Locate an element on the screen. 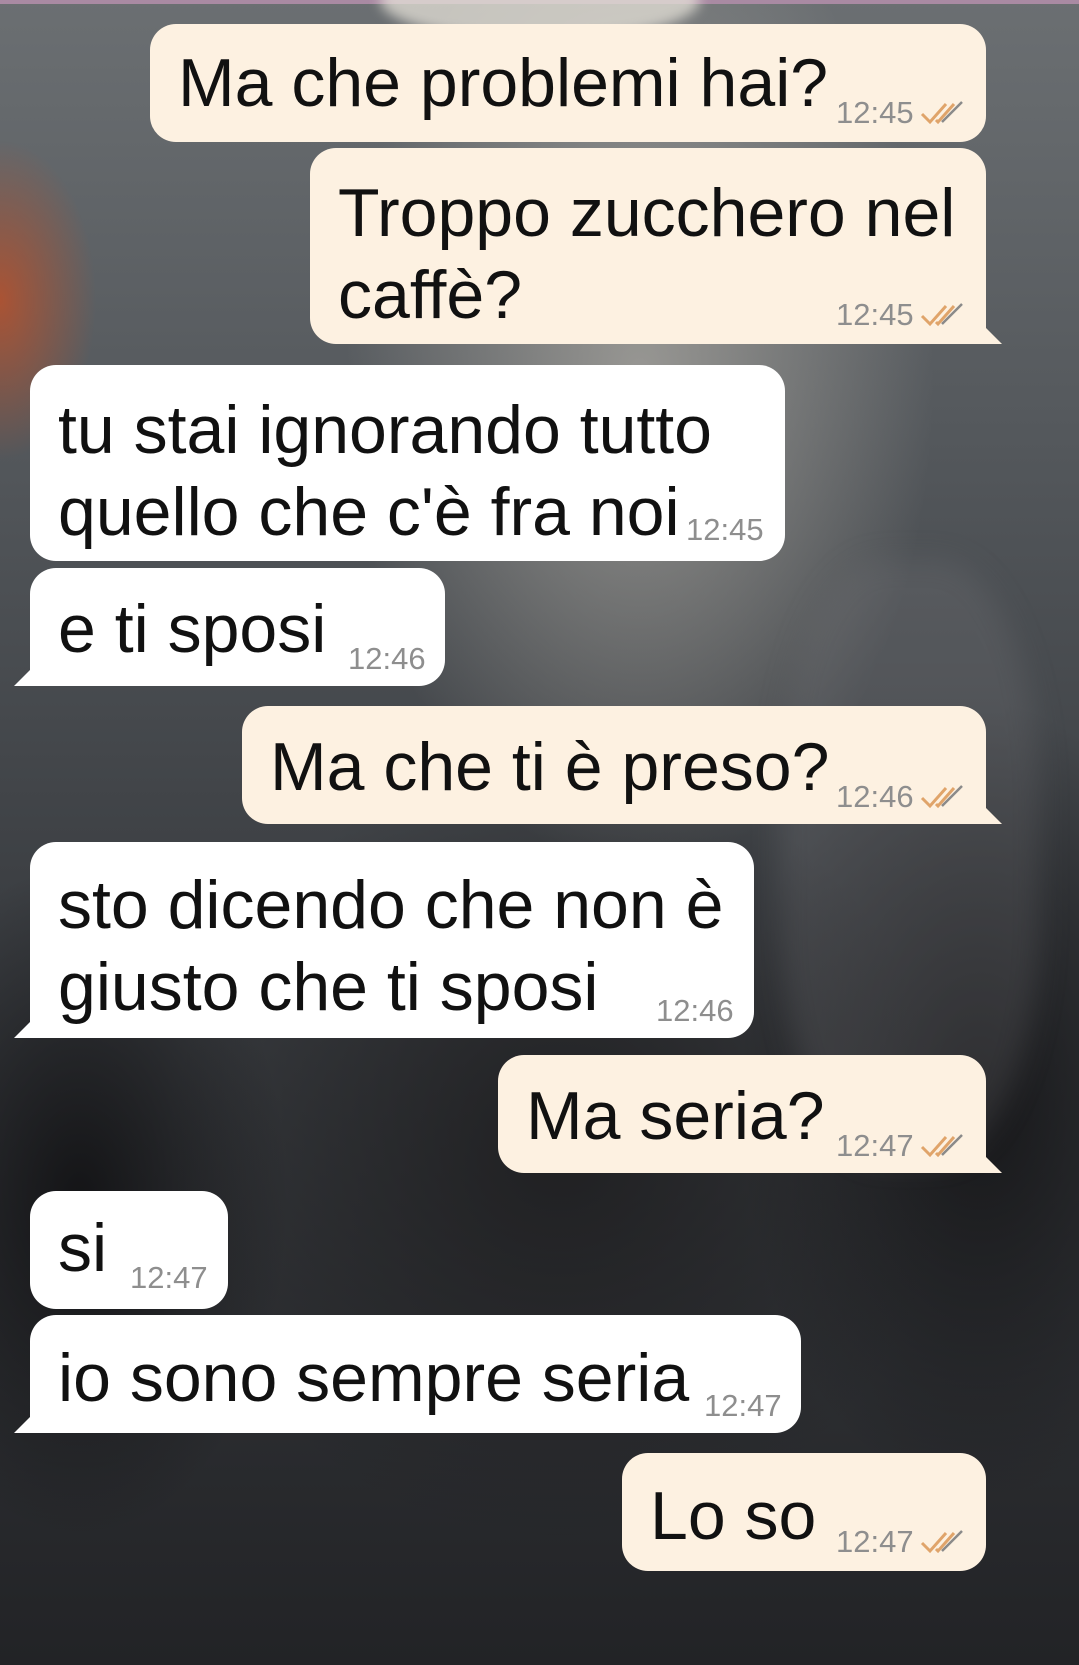 Image resolution: width=1079 pixels, height=1665 pixels. message-bubble-outgoing: Ma che ti è preso? 12:46 is located at coordinates (622, 765).